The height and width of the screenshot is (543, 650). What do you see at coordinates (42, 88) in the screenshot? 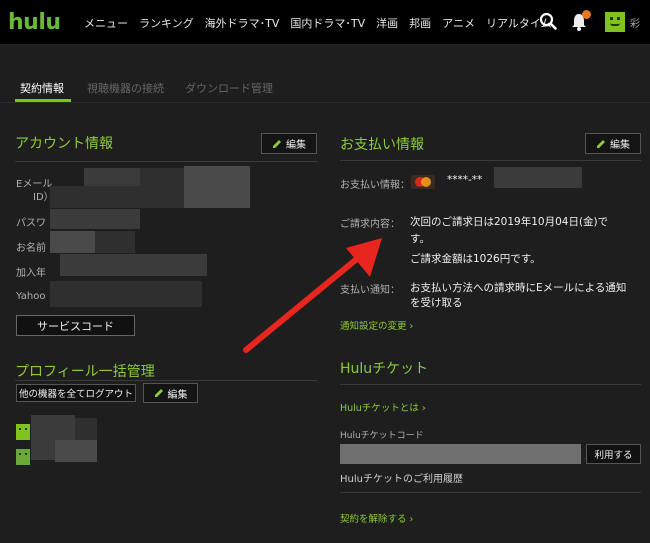
I see `tab-contract-info: 契約情報` at bounding box center [42, 88].